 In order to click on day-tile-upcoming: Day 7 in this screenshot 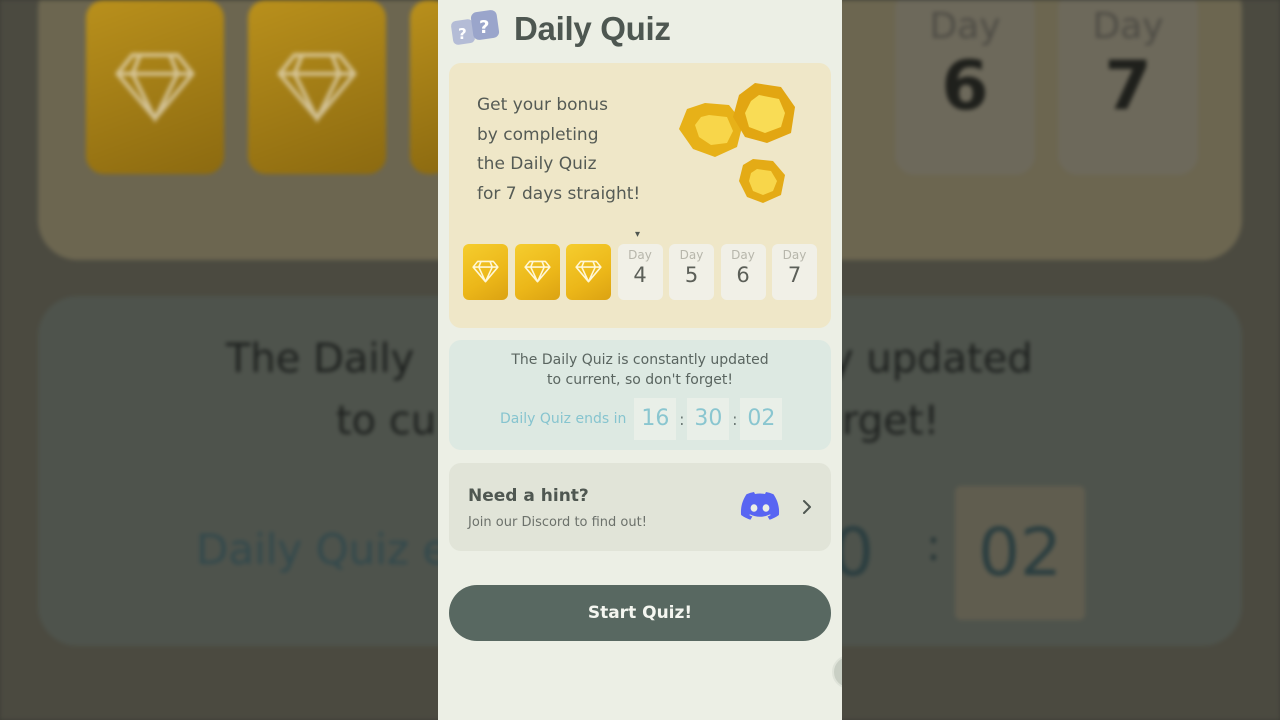, I will do `click(794, 272)`.